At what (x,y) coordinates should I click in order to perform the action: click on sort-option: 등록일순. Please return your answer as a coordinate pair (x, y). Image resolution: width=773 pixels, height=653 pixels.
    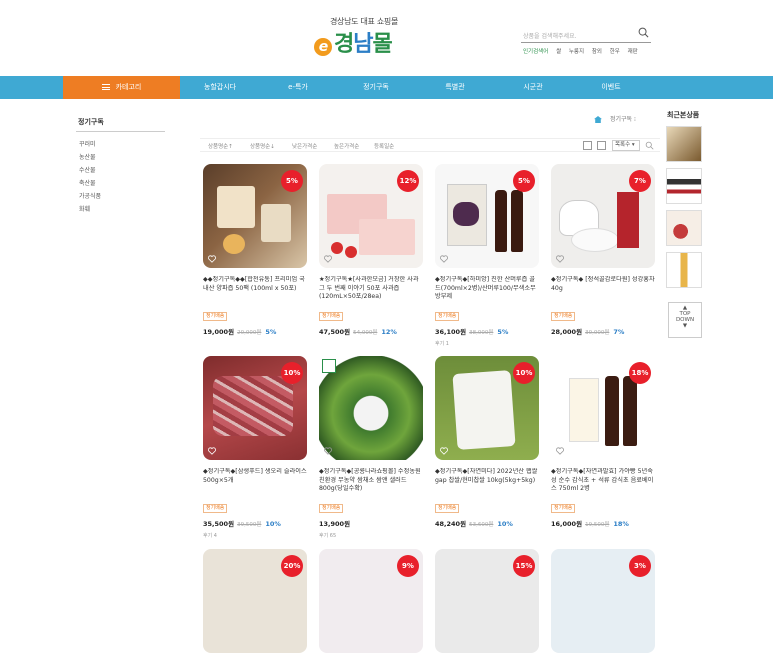
    Looking at the image, I should click on (384, 146).